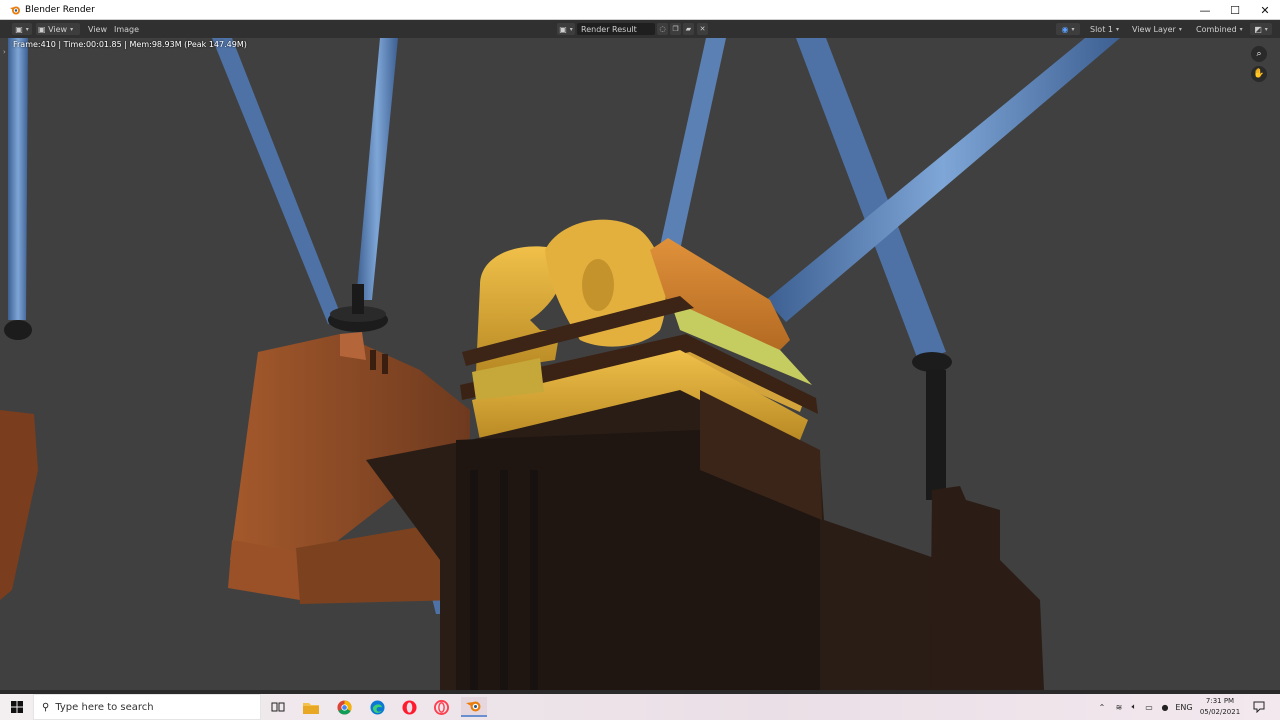  Describe the element at coordinates (441, 707) in the screenshot. I see `opera-gx-icon` at that location.